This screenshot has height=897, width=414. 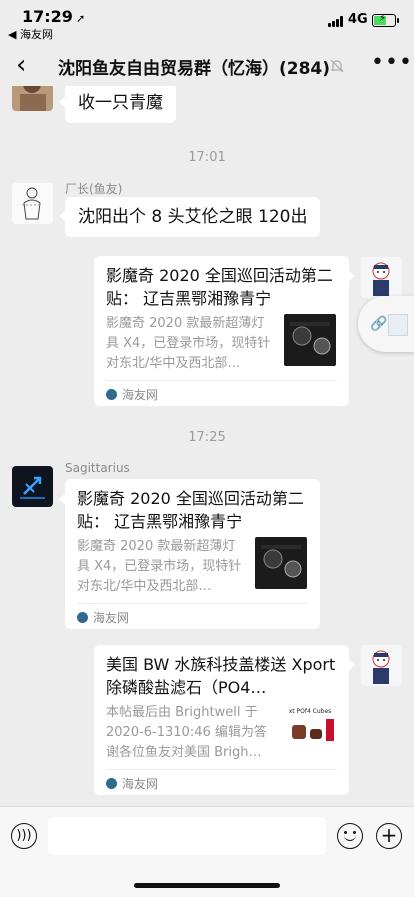 What do you see at coordinates (358, 19) in the screenshot?
I see `network-label: 4G` at bounding box center [358, 19].